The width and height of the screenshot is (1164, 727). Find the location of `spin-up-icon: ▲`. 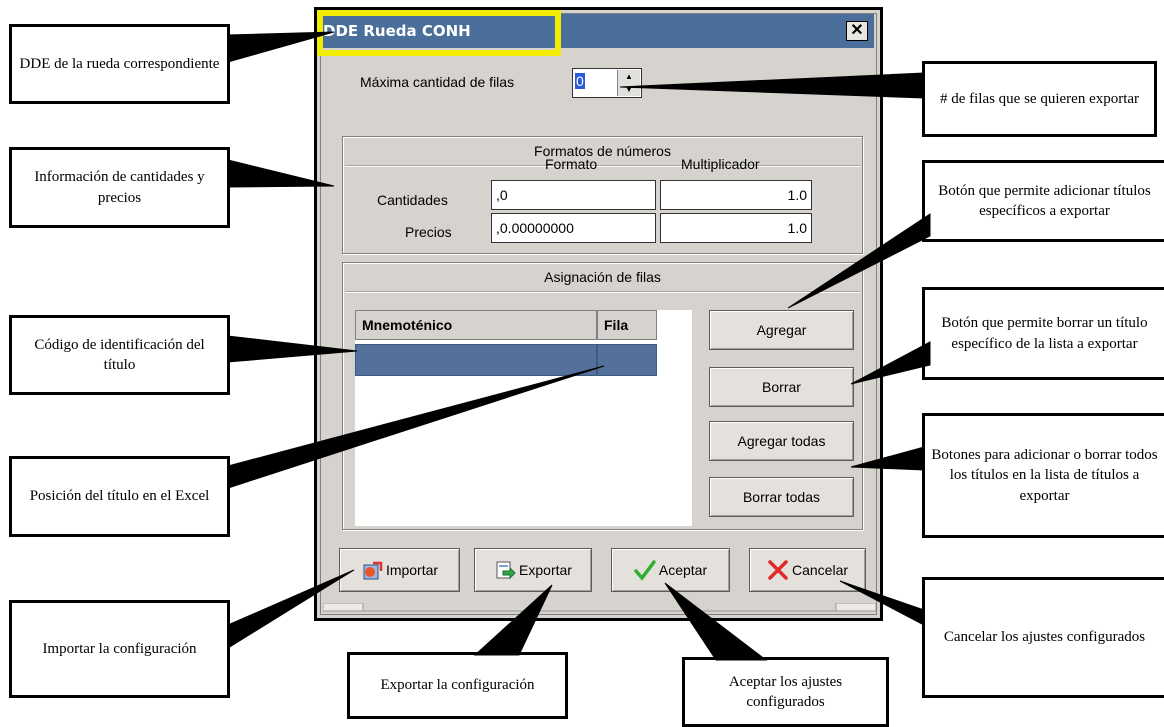

spin-up-icon: ▲ is located at coordinates (629, 76).